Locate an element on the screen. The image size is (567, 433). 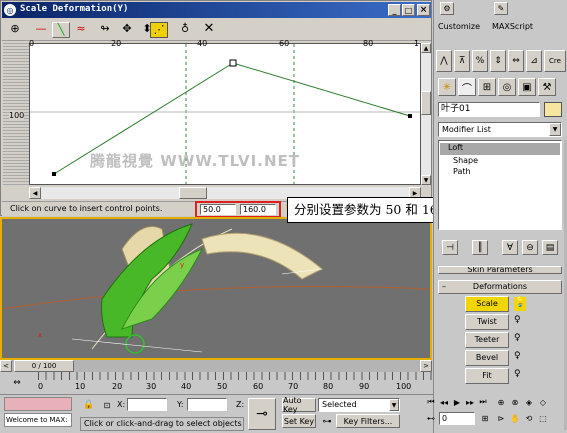
svg-text: y is located at coordinates (182, 265).